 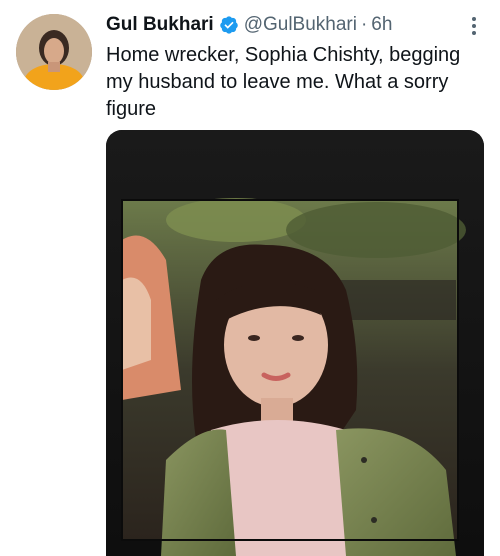 What do you see at coordinates (474, 26) in the screenshot?
I see `more-options-icon` at bounding box center [474, 26].